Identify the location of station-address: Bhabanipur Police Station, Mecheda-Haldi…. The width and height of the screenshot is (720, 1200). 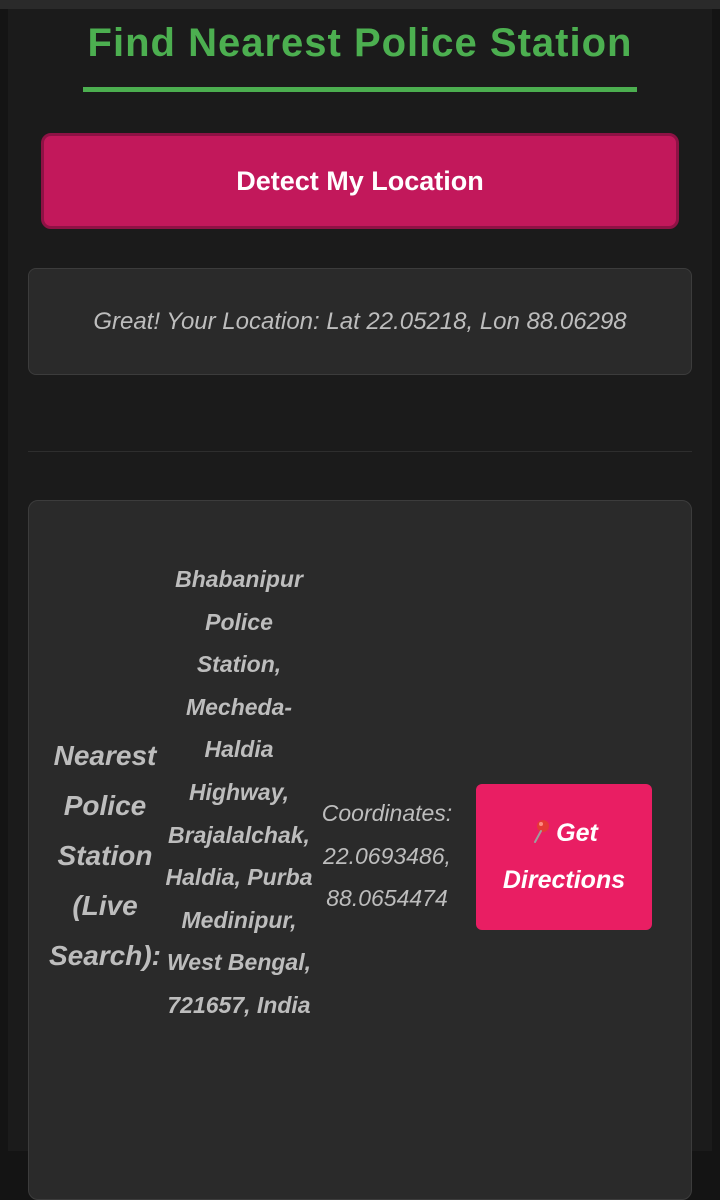
(239, 792).